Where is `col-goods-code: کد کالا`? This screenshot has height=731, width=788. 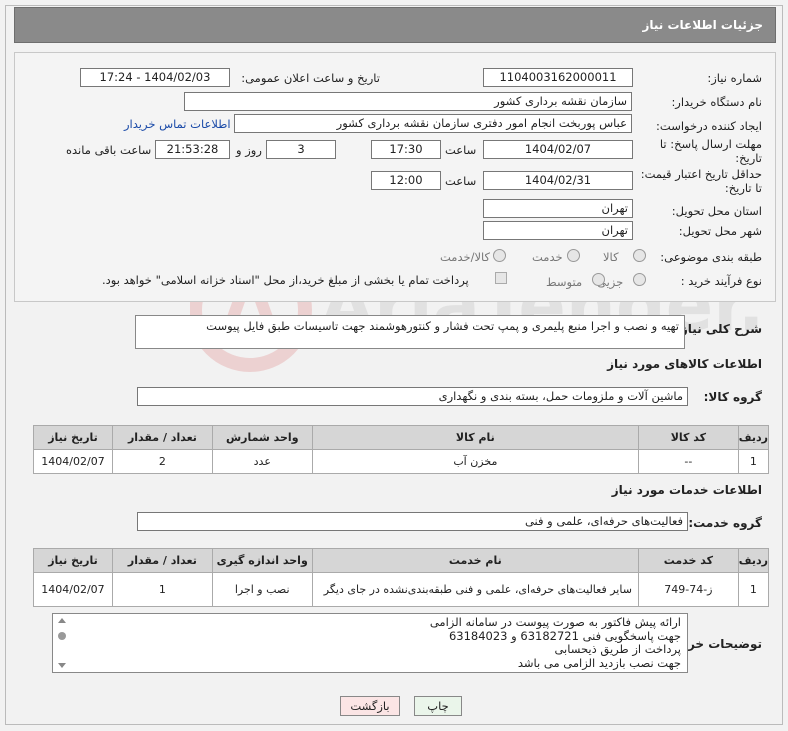
col-goods-code: کد کالا is located at coordinates (688, 437).